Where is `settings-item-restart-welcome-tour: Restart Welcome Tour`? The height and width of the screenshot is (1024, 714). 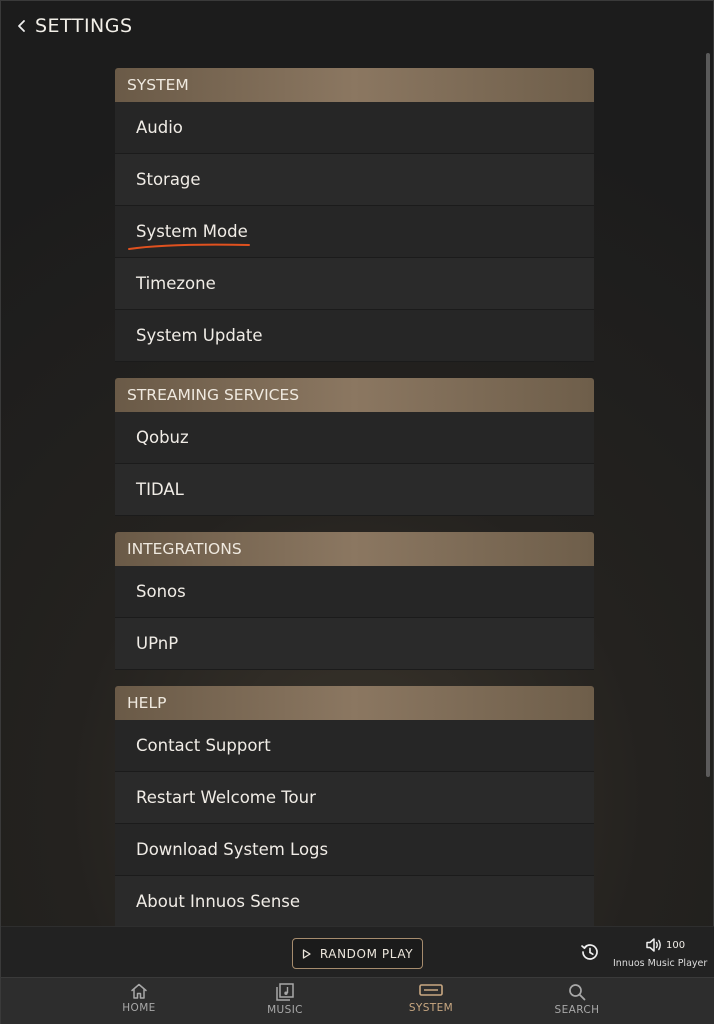
settings-item-restart-welcome-tour: Restart Welcome Tour is located at coordinates (354, 798).